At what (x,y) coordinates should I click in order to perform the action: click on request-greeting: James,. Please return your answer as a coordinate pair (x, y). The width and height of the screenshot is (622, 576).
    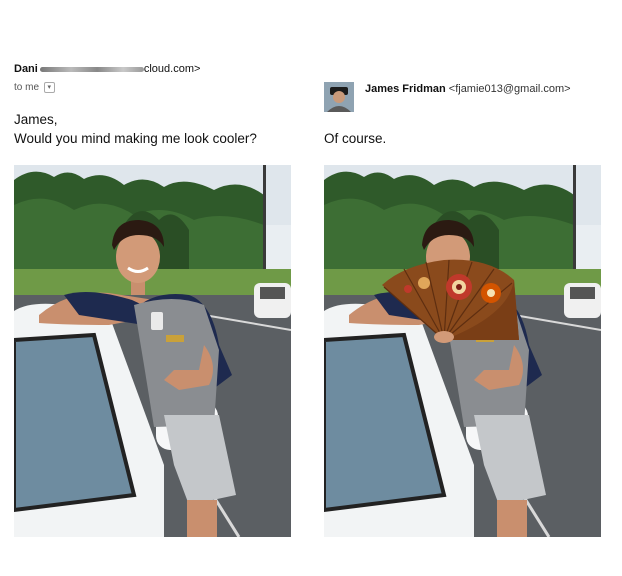
    Looking at the image, I should click on (36, 119).